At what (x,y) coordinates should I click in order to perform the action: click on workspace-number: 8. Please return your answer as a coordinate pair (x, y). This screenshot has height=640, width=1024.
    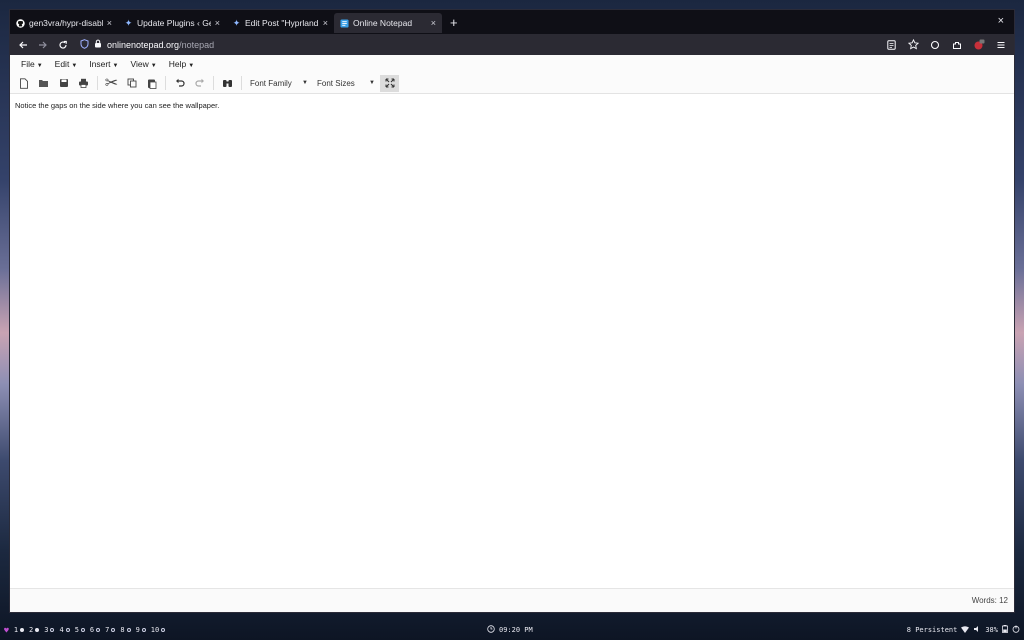
    Looking at the image, I should click on (122, 630).